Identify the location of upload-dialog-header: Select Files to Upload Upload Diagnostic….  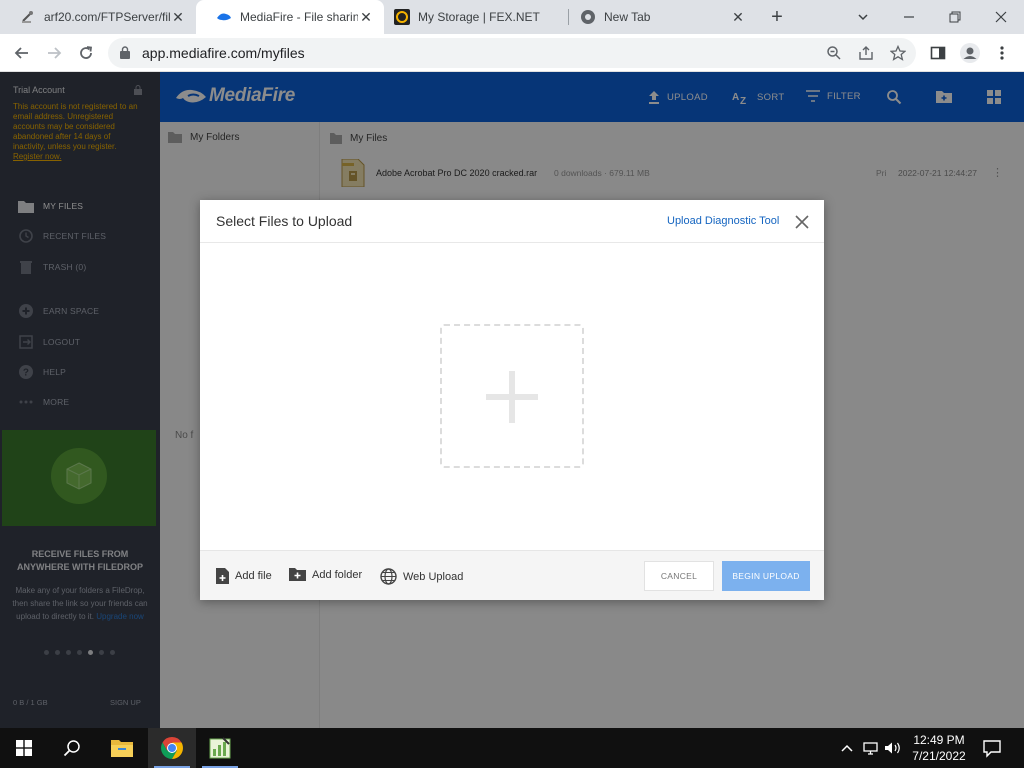
(512, 221).